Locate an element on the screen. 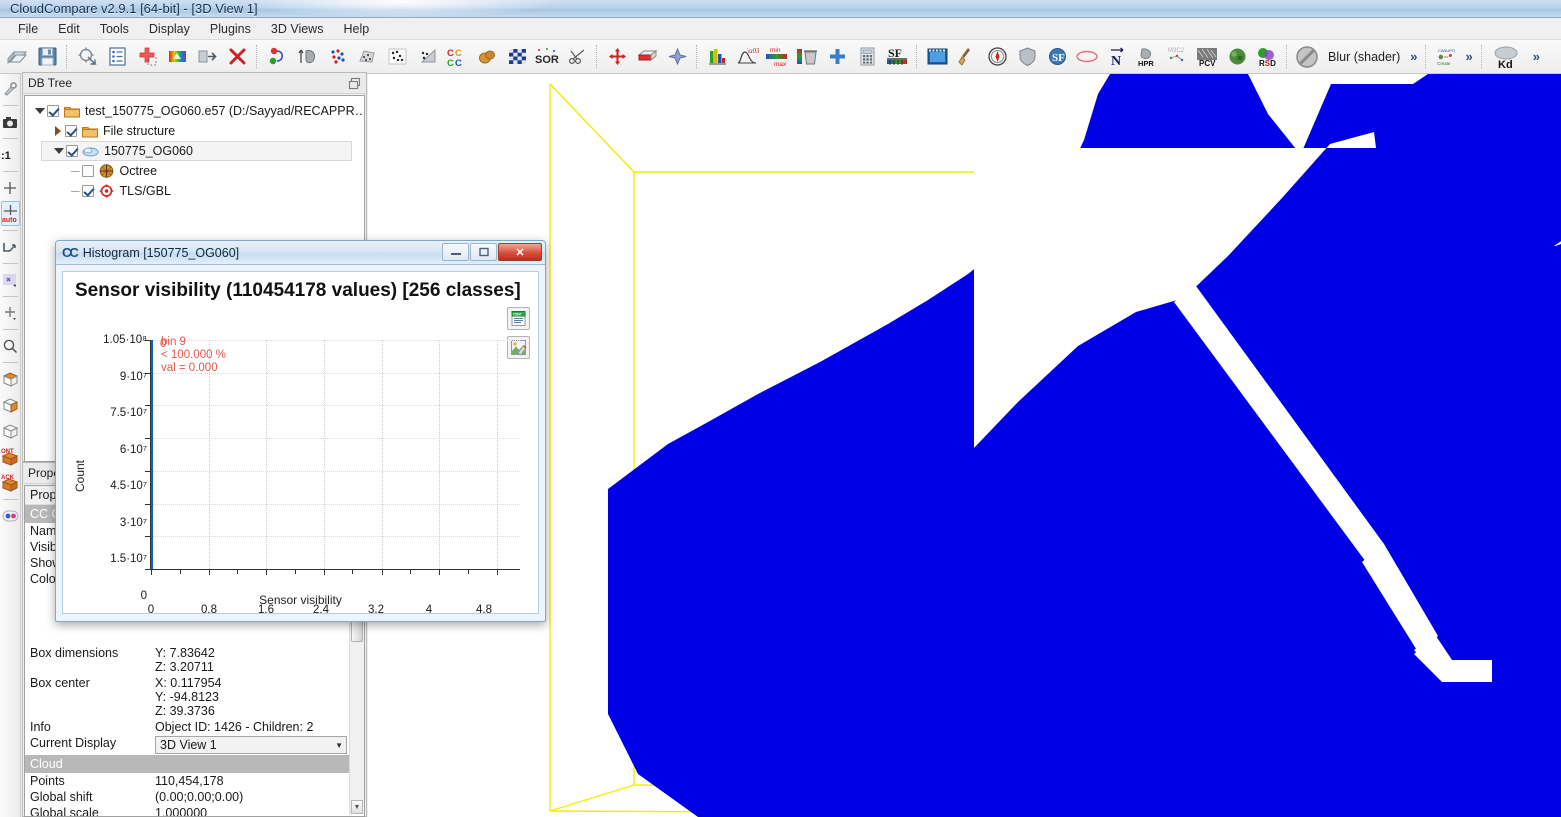  save-icon is located at coordinates (47, 57).